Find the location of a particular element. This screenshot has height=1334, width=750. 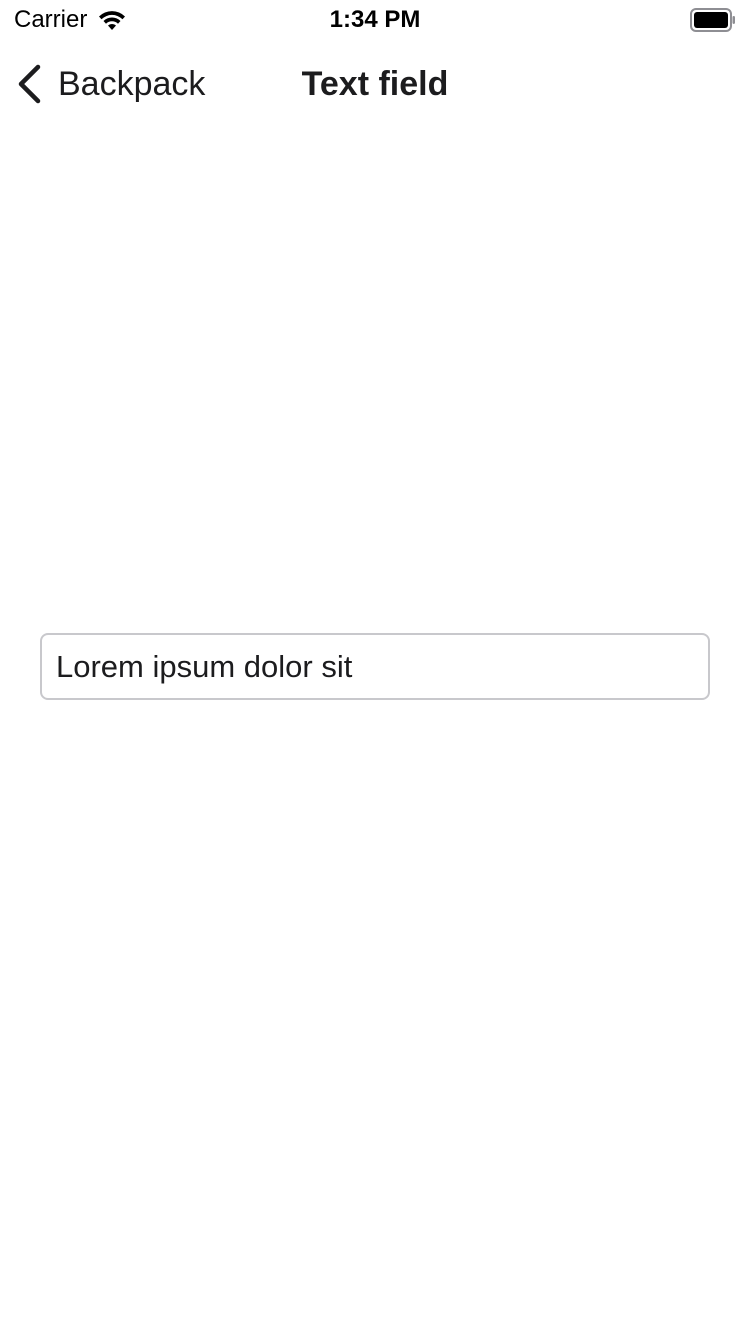

status-time: 1:34 PM is located at coordinates (375, 19).